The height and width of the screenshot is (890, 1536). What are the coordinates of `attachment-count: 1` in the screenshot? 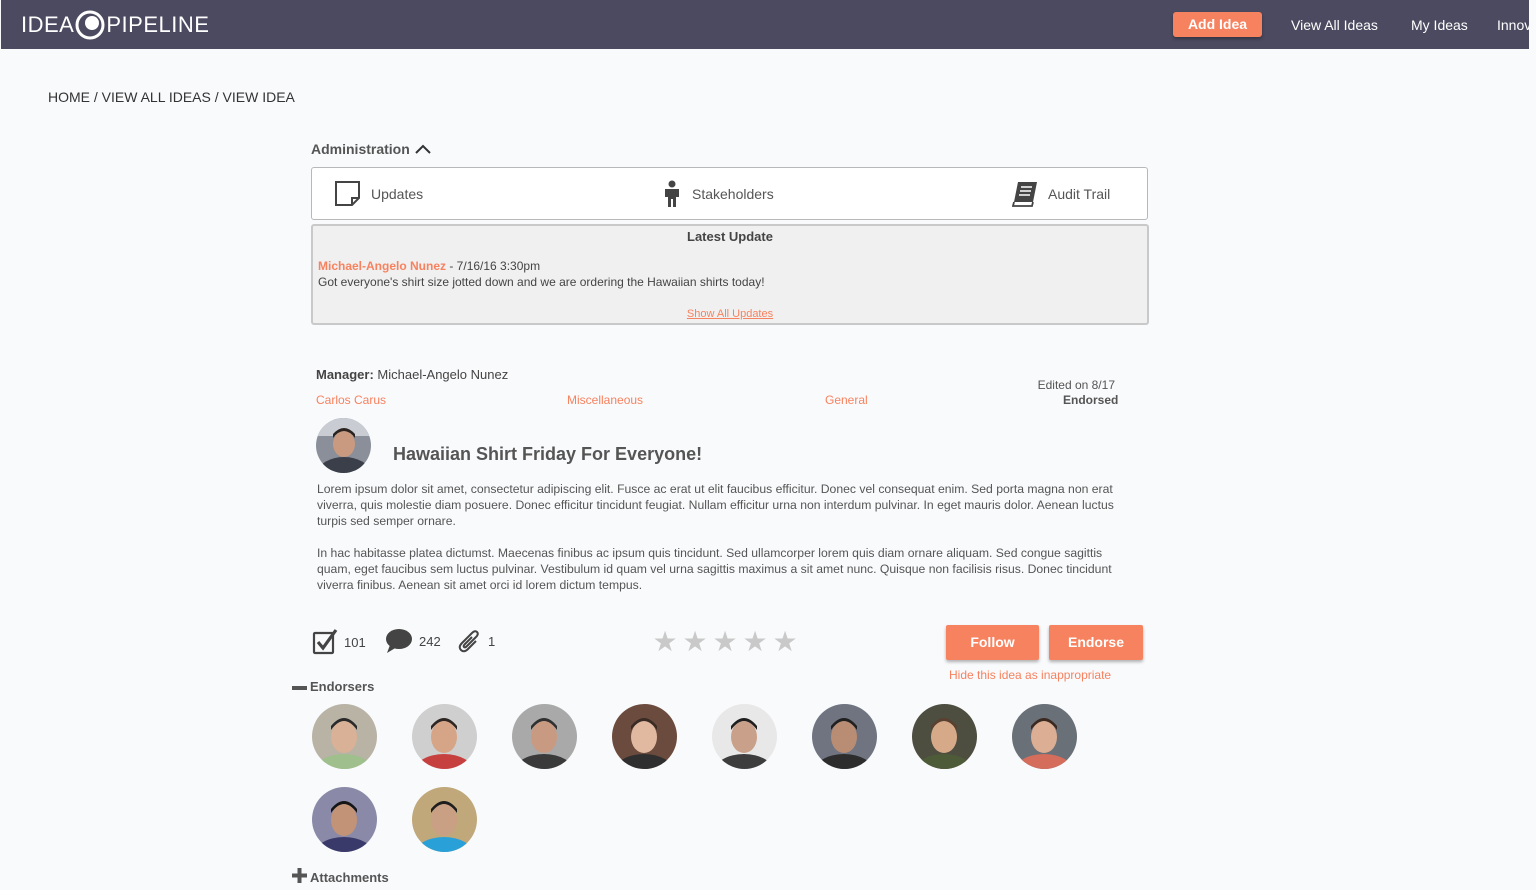 It's located at (476, 641).